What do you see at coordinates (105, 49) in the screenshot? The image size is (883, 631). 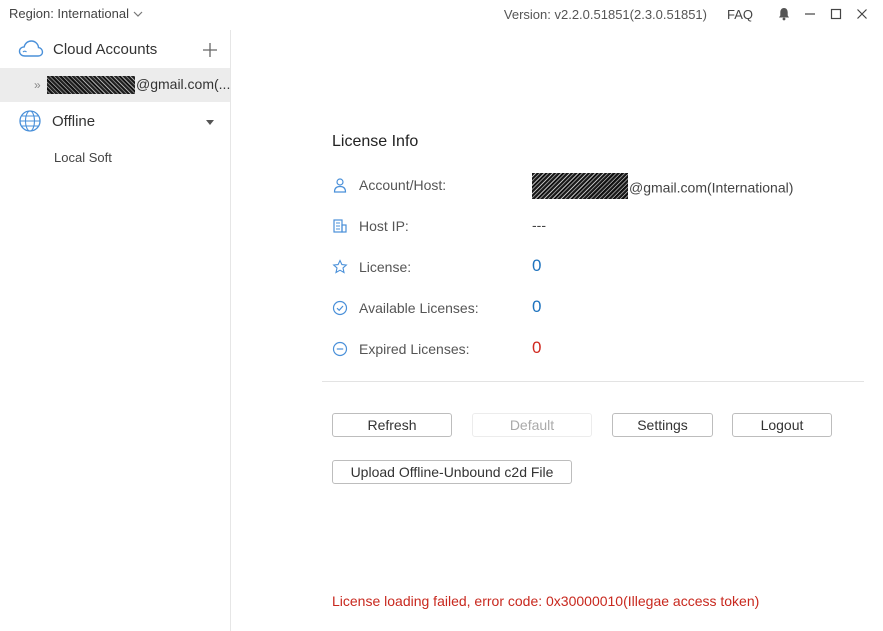 I see `cloud-accounts-label: Cloud Accounts` at bounding box center [105, 49].